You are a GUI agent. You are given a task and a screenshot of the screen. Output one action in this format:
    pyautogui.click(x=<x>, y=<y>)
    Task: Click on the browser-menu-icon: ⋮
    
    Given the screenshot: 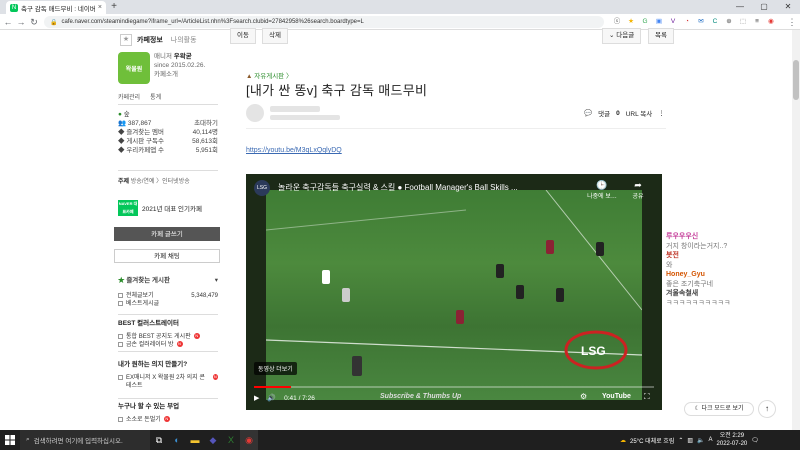 What is the action you would take?
    pyautogui.click(x=792, y=22)
    